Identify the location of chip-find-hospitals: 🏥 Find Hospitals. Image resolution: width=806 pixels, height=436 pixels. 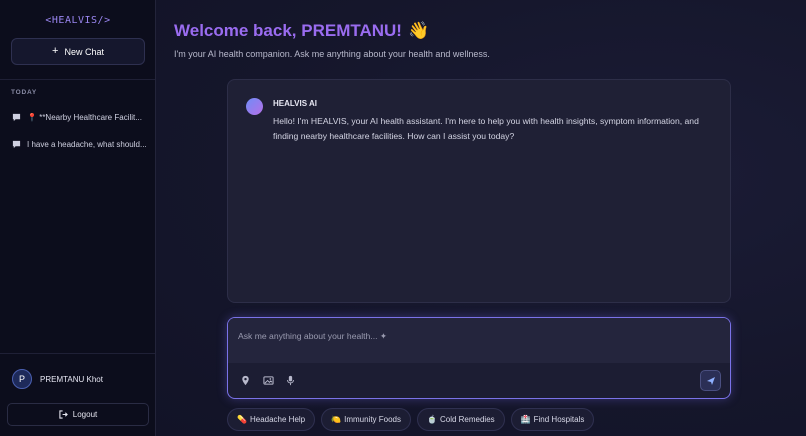
(552, 419).